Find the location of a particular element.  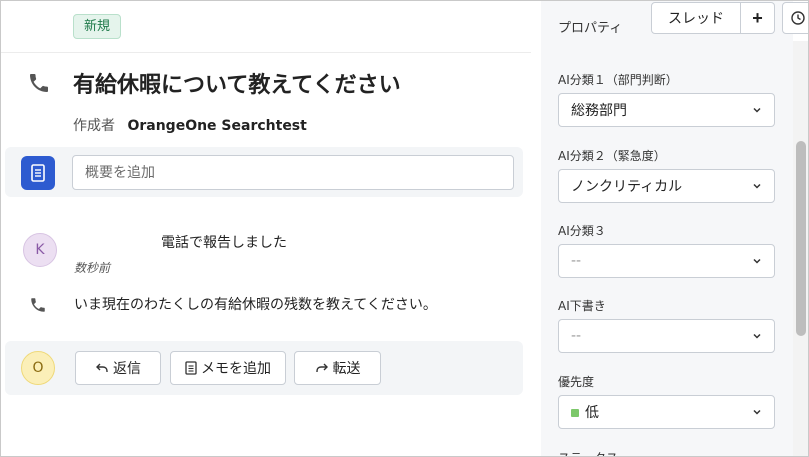

ai-category-1-value: 総務部門 is located at coordinates (599, 111).